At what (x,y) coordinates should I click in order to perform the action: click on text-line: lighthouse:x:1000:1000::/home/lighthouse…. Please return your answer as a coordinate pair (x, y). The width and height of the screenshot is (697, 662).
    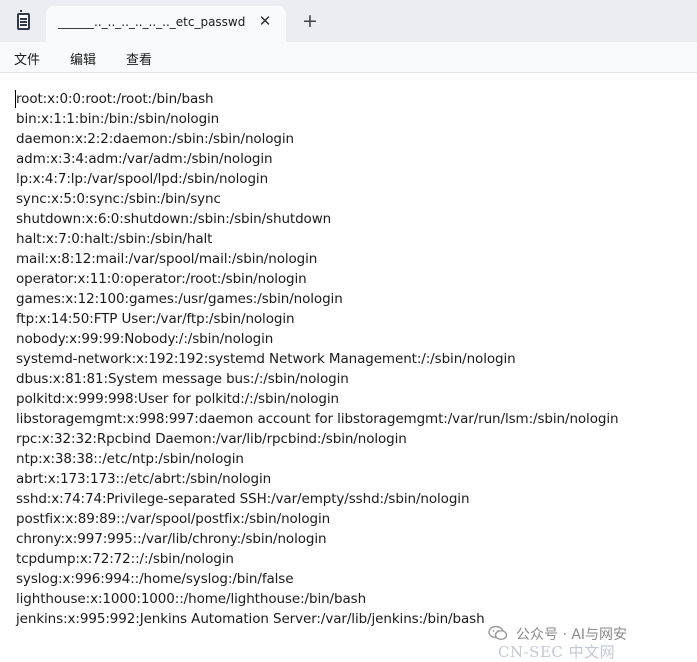
    Looking at the image, I should click on (191, 599).